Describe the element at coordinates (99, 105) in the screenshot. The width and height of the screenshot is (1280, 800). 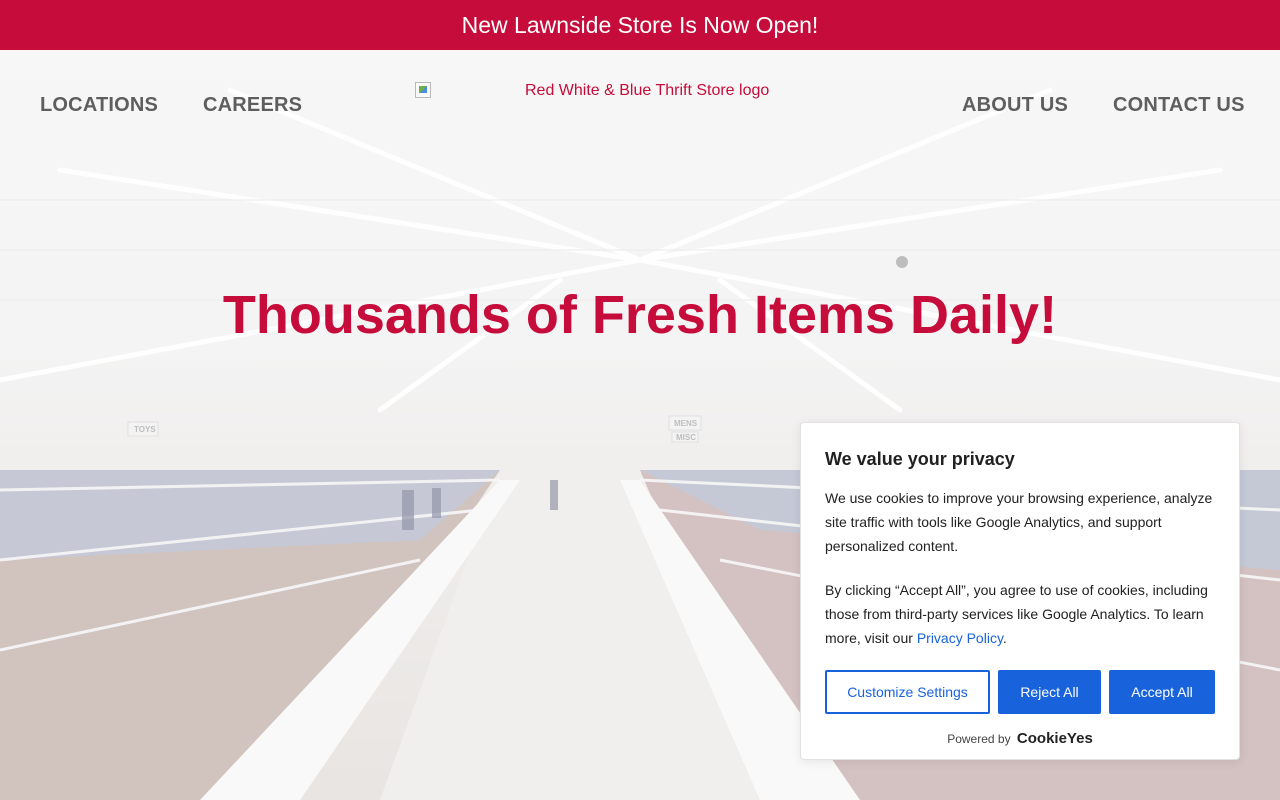
I see `nav-locations-link: LOCATIONS` at that location.